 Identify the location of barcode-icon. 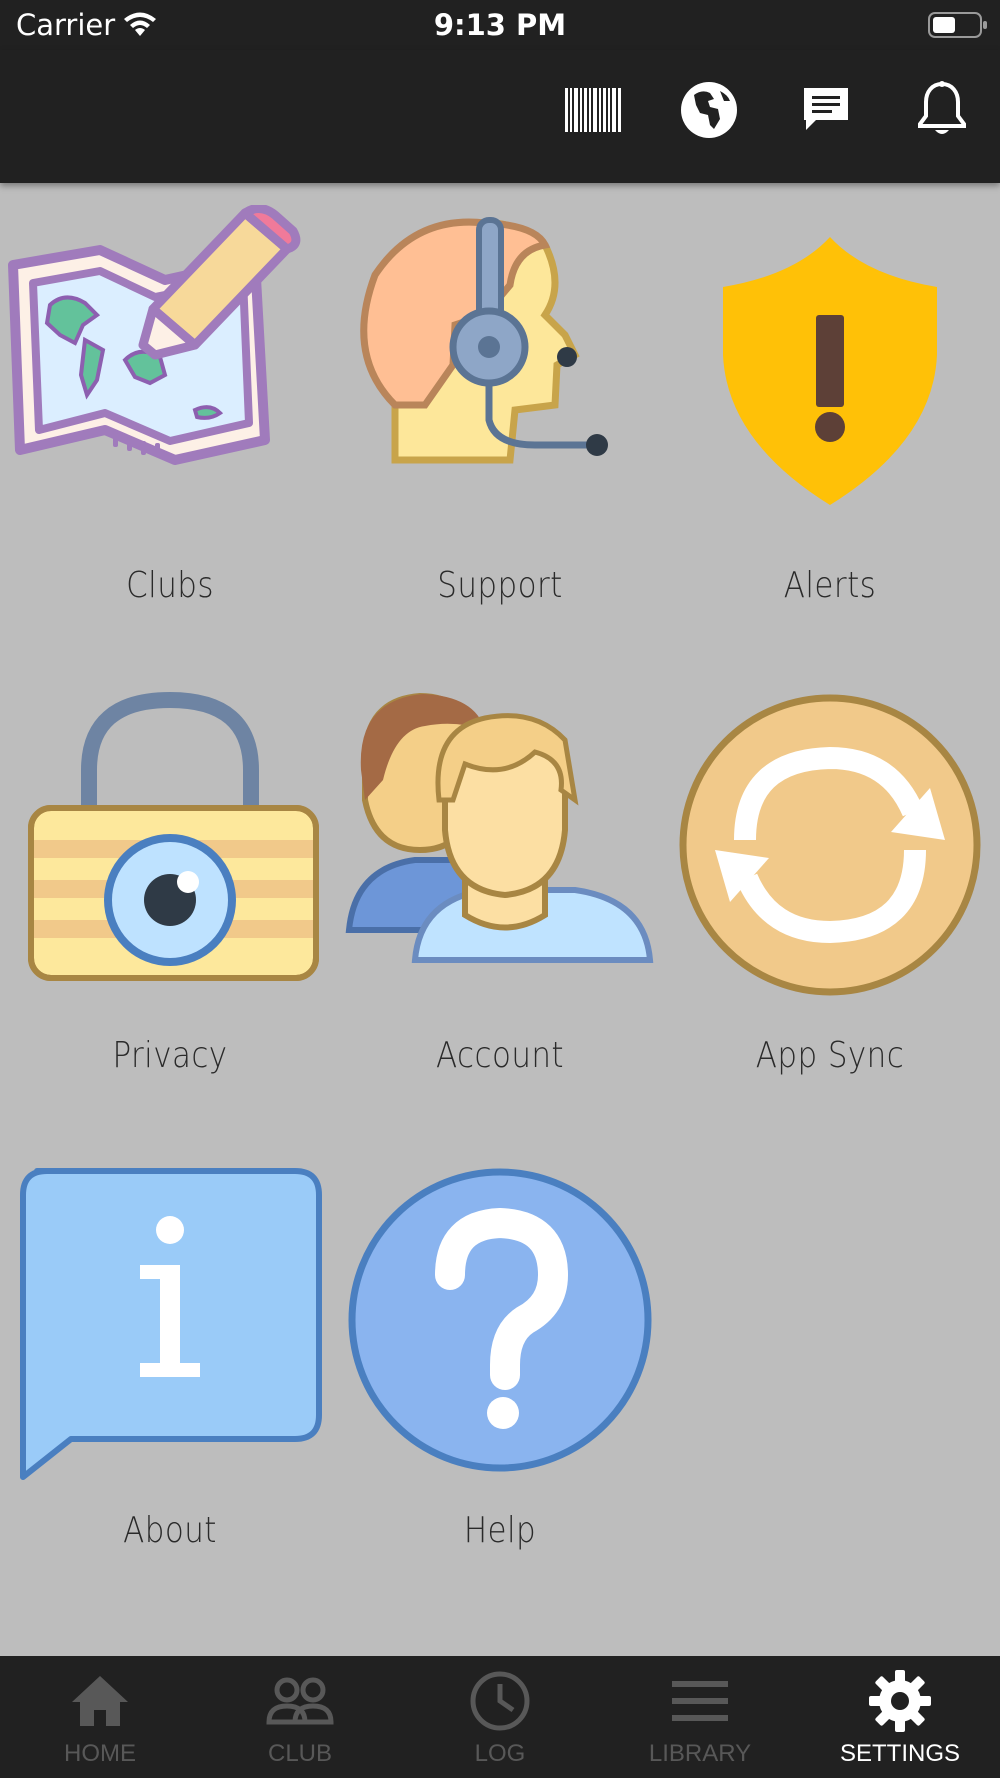
(593, 110).